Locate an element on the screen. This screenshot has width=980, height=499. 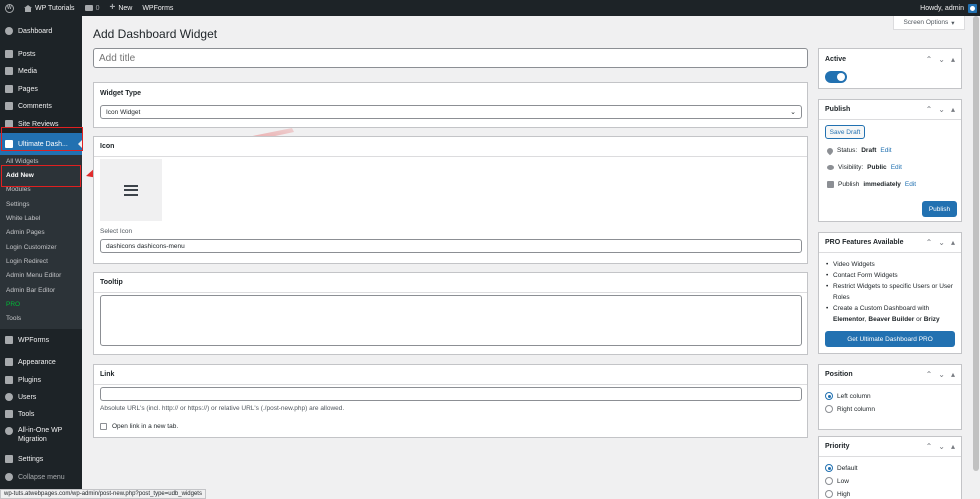
menu-label: Collapse menu is located at coordinates (41, 477).